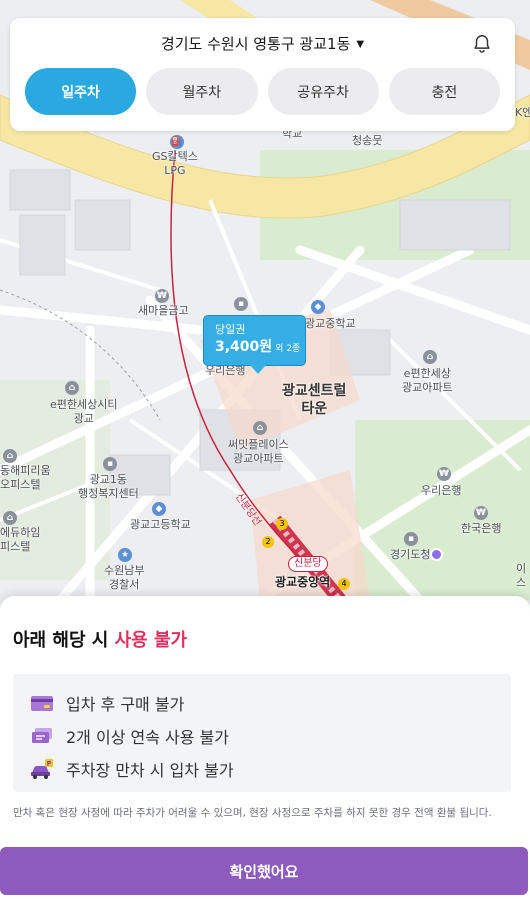  I want to click on school-icon-2: ◆, so click(159, 509).